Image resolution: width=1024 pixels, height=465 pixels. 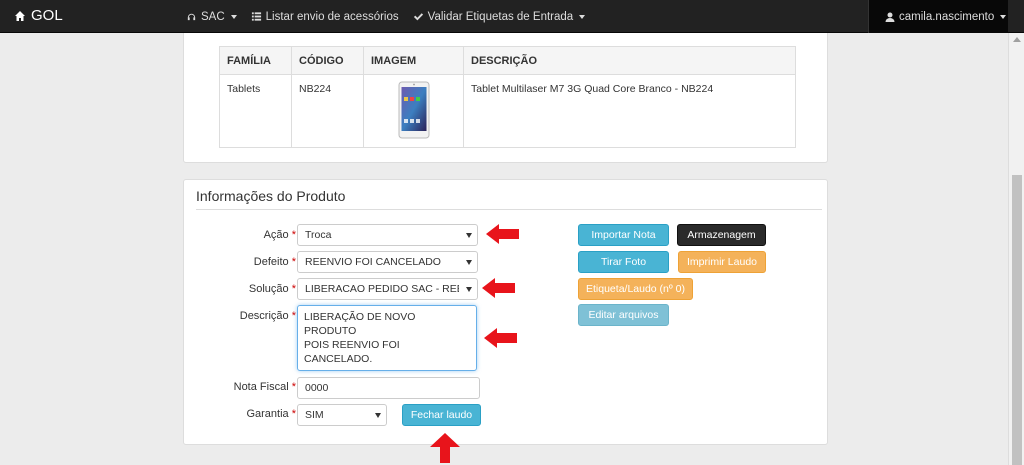 I want to click on user-name: camila.nascimento, so click(x=947, y=16).